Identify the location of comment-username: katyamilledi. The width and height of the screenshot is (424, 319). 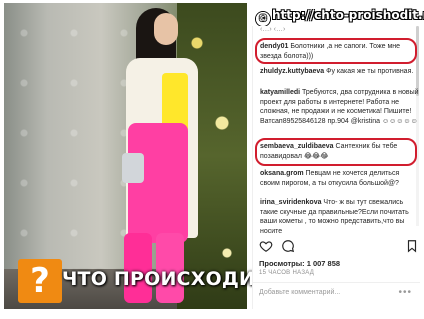
(280, 92).